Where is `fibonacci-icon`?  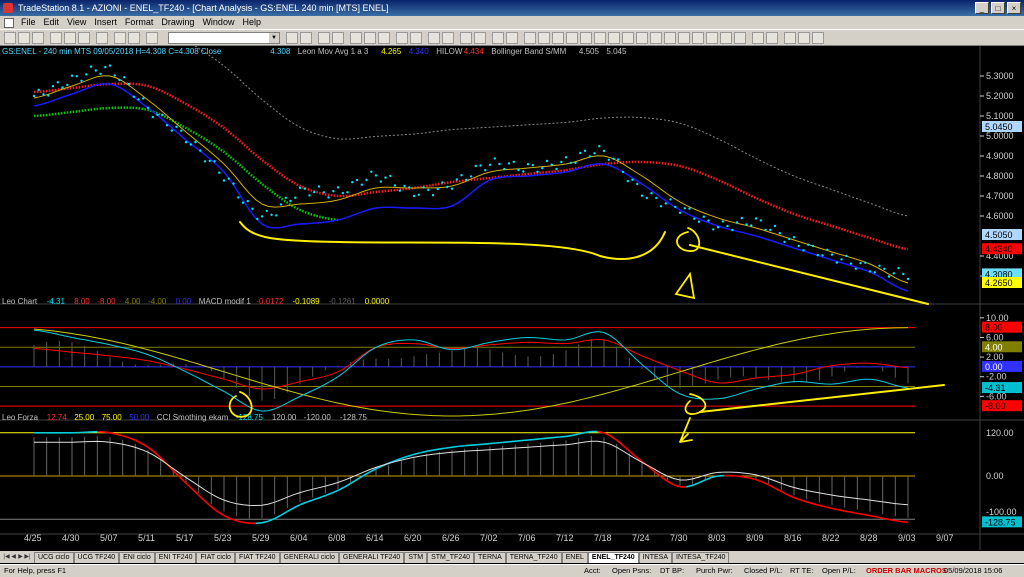 fibonacci-icon is located at coordinates (614, 38).